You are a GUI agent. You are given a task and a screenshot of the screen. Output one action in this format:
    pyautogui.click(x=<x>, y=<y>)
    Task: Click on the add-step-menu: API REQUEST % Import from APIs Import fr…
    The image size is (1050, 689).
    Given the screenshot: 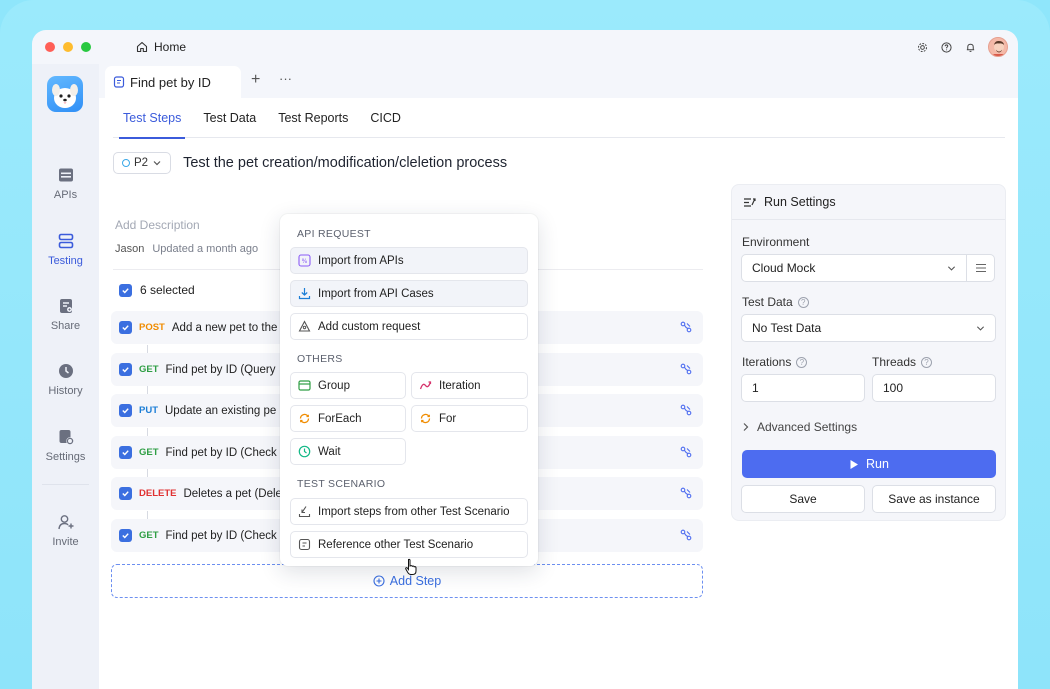 What is the action you would take?
    pyautogui.click(x=409, y=390)
    